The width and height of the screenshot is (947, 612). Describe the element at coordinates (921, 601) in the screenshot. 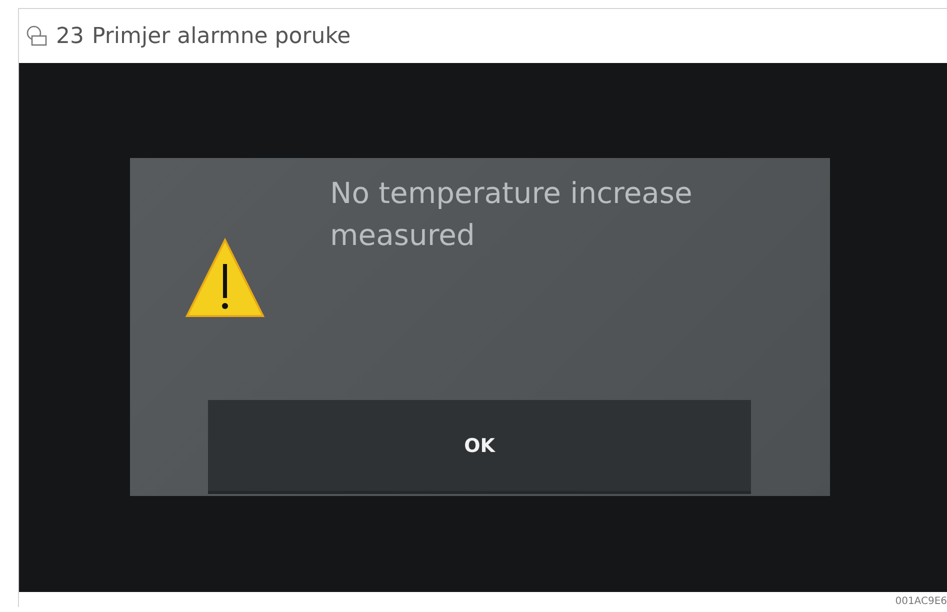

I see `figure-code: 001AC9E6` at that location.